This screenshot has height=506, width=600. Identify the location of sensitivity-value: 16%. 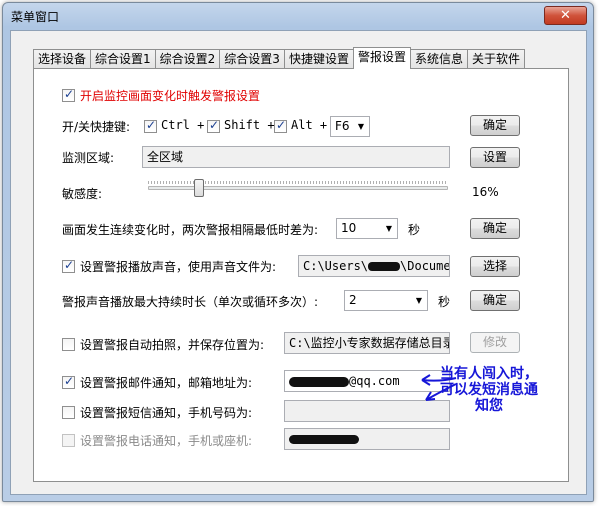
(485, 192).